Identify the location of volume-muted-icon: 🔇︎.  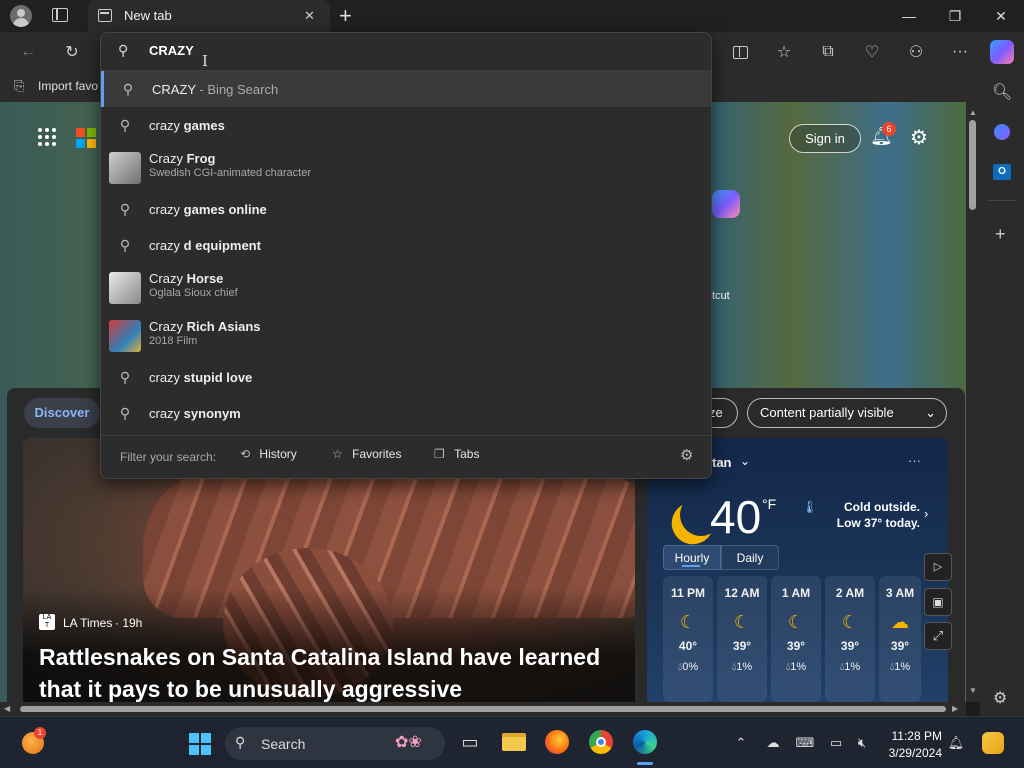
(862, 743).